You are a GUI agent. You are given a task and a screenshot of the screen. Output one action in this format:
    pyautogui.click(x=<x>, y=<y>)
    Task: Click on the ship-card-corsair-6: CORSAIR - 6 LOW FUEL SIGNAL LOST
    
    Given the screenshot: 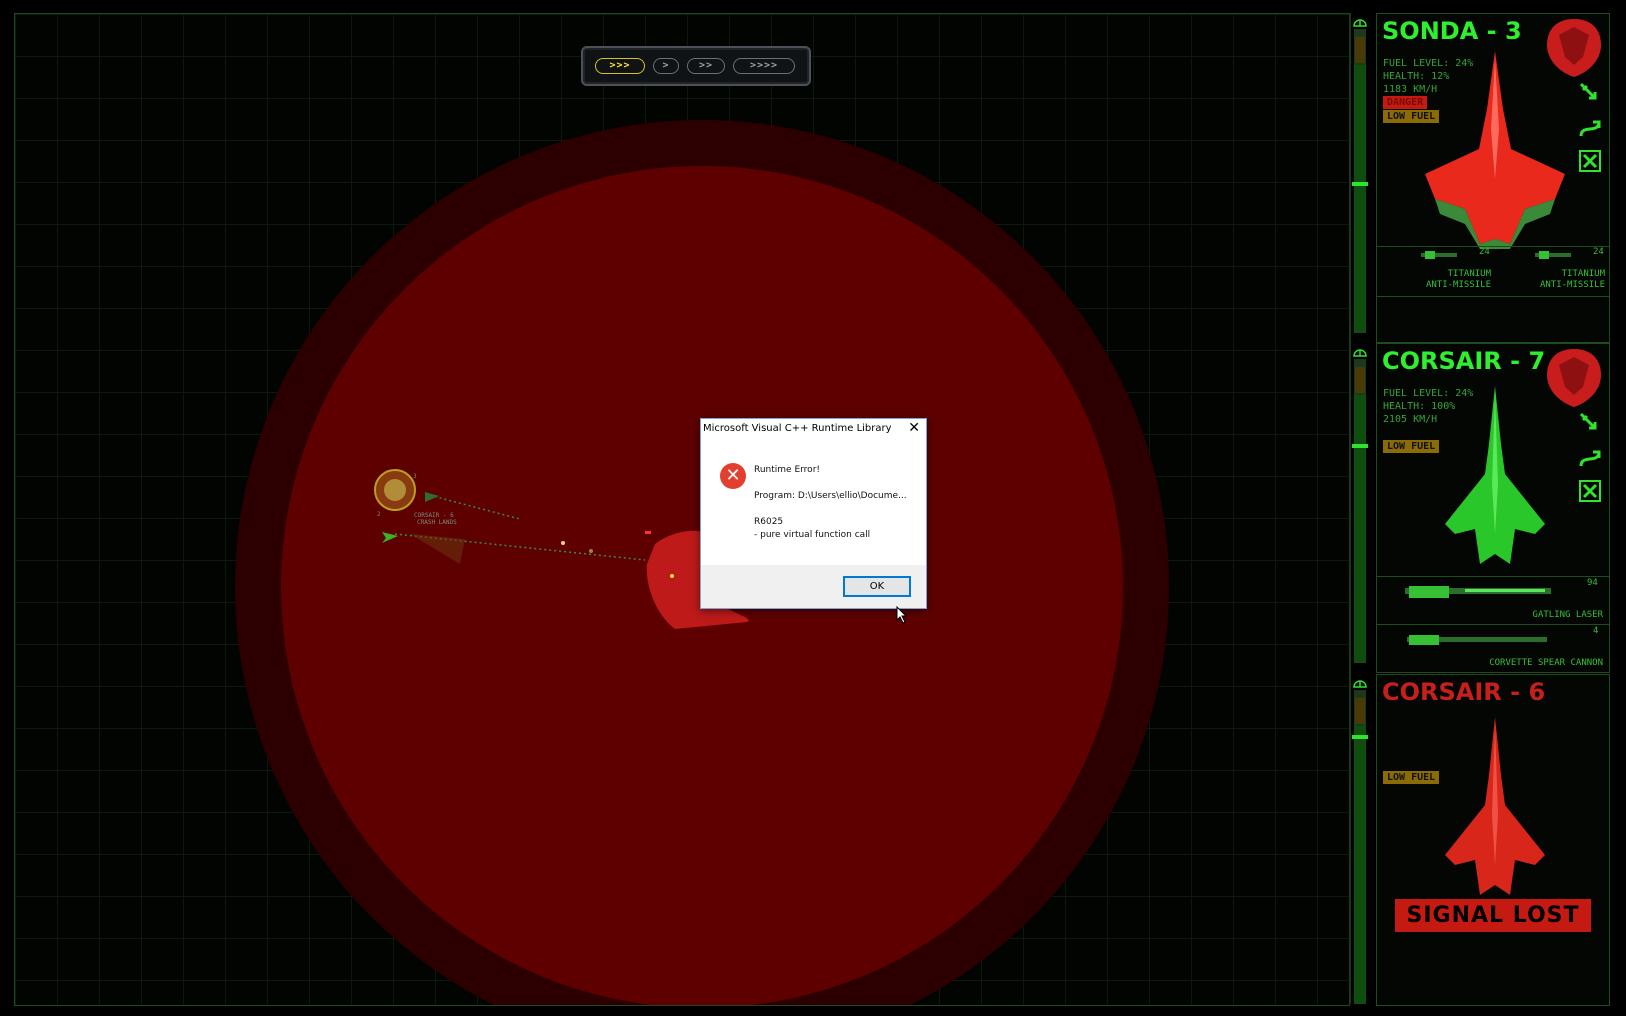 What is the action you would take?
    pyautogui.click(x=1493, y=840)
    